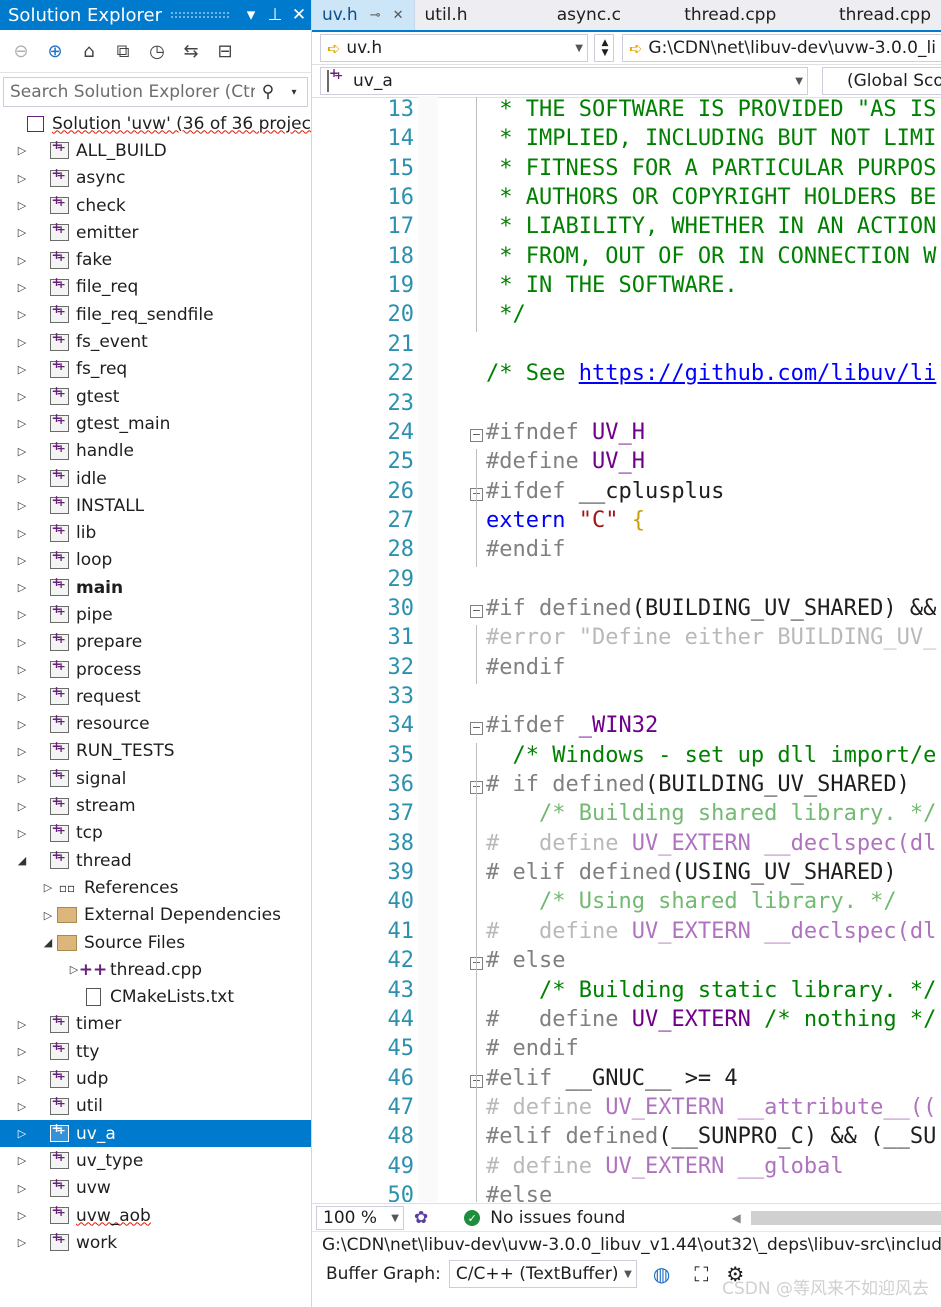 The height and width of the screenshot is (1307, 941). I want to click on close-icon: ✕, so click(299, 15).